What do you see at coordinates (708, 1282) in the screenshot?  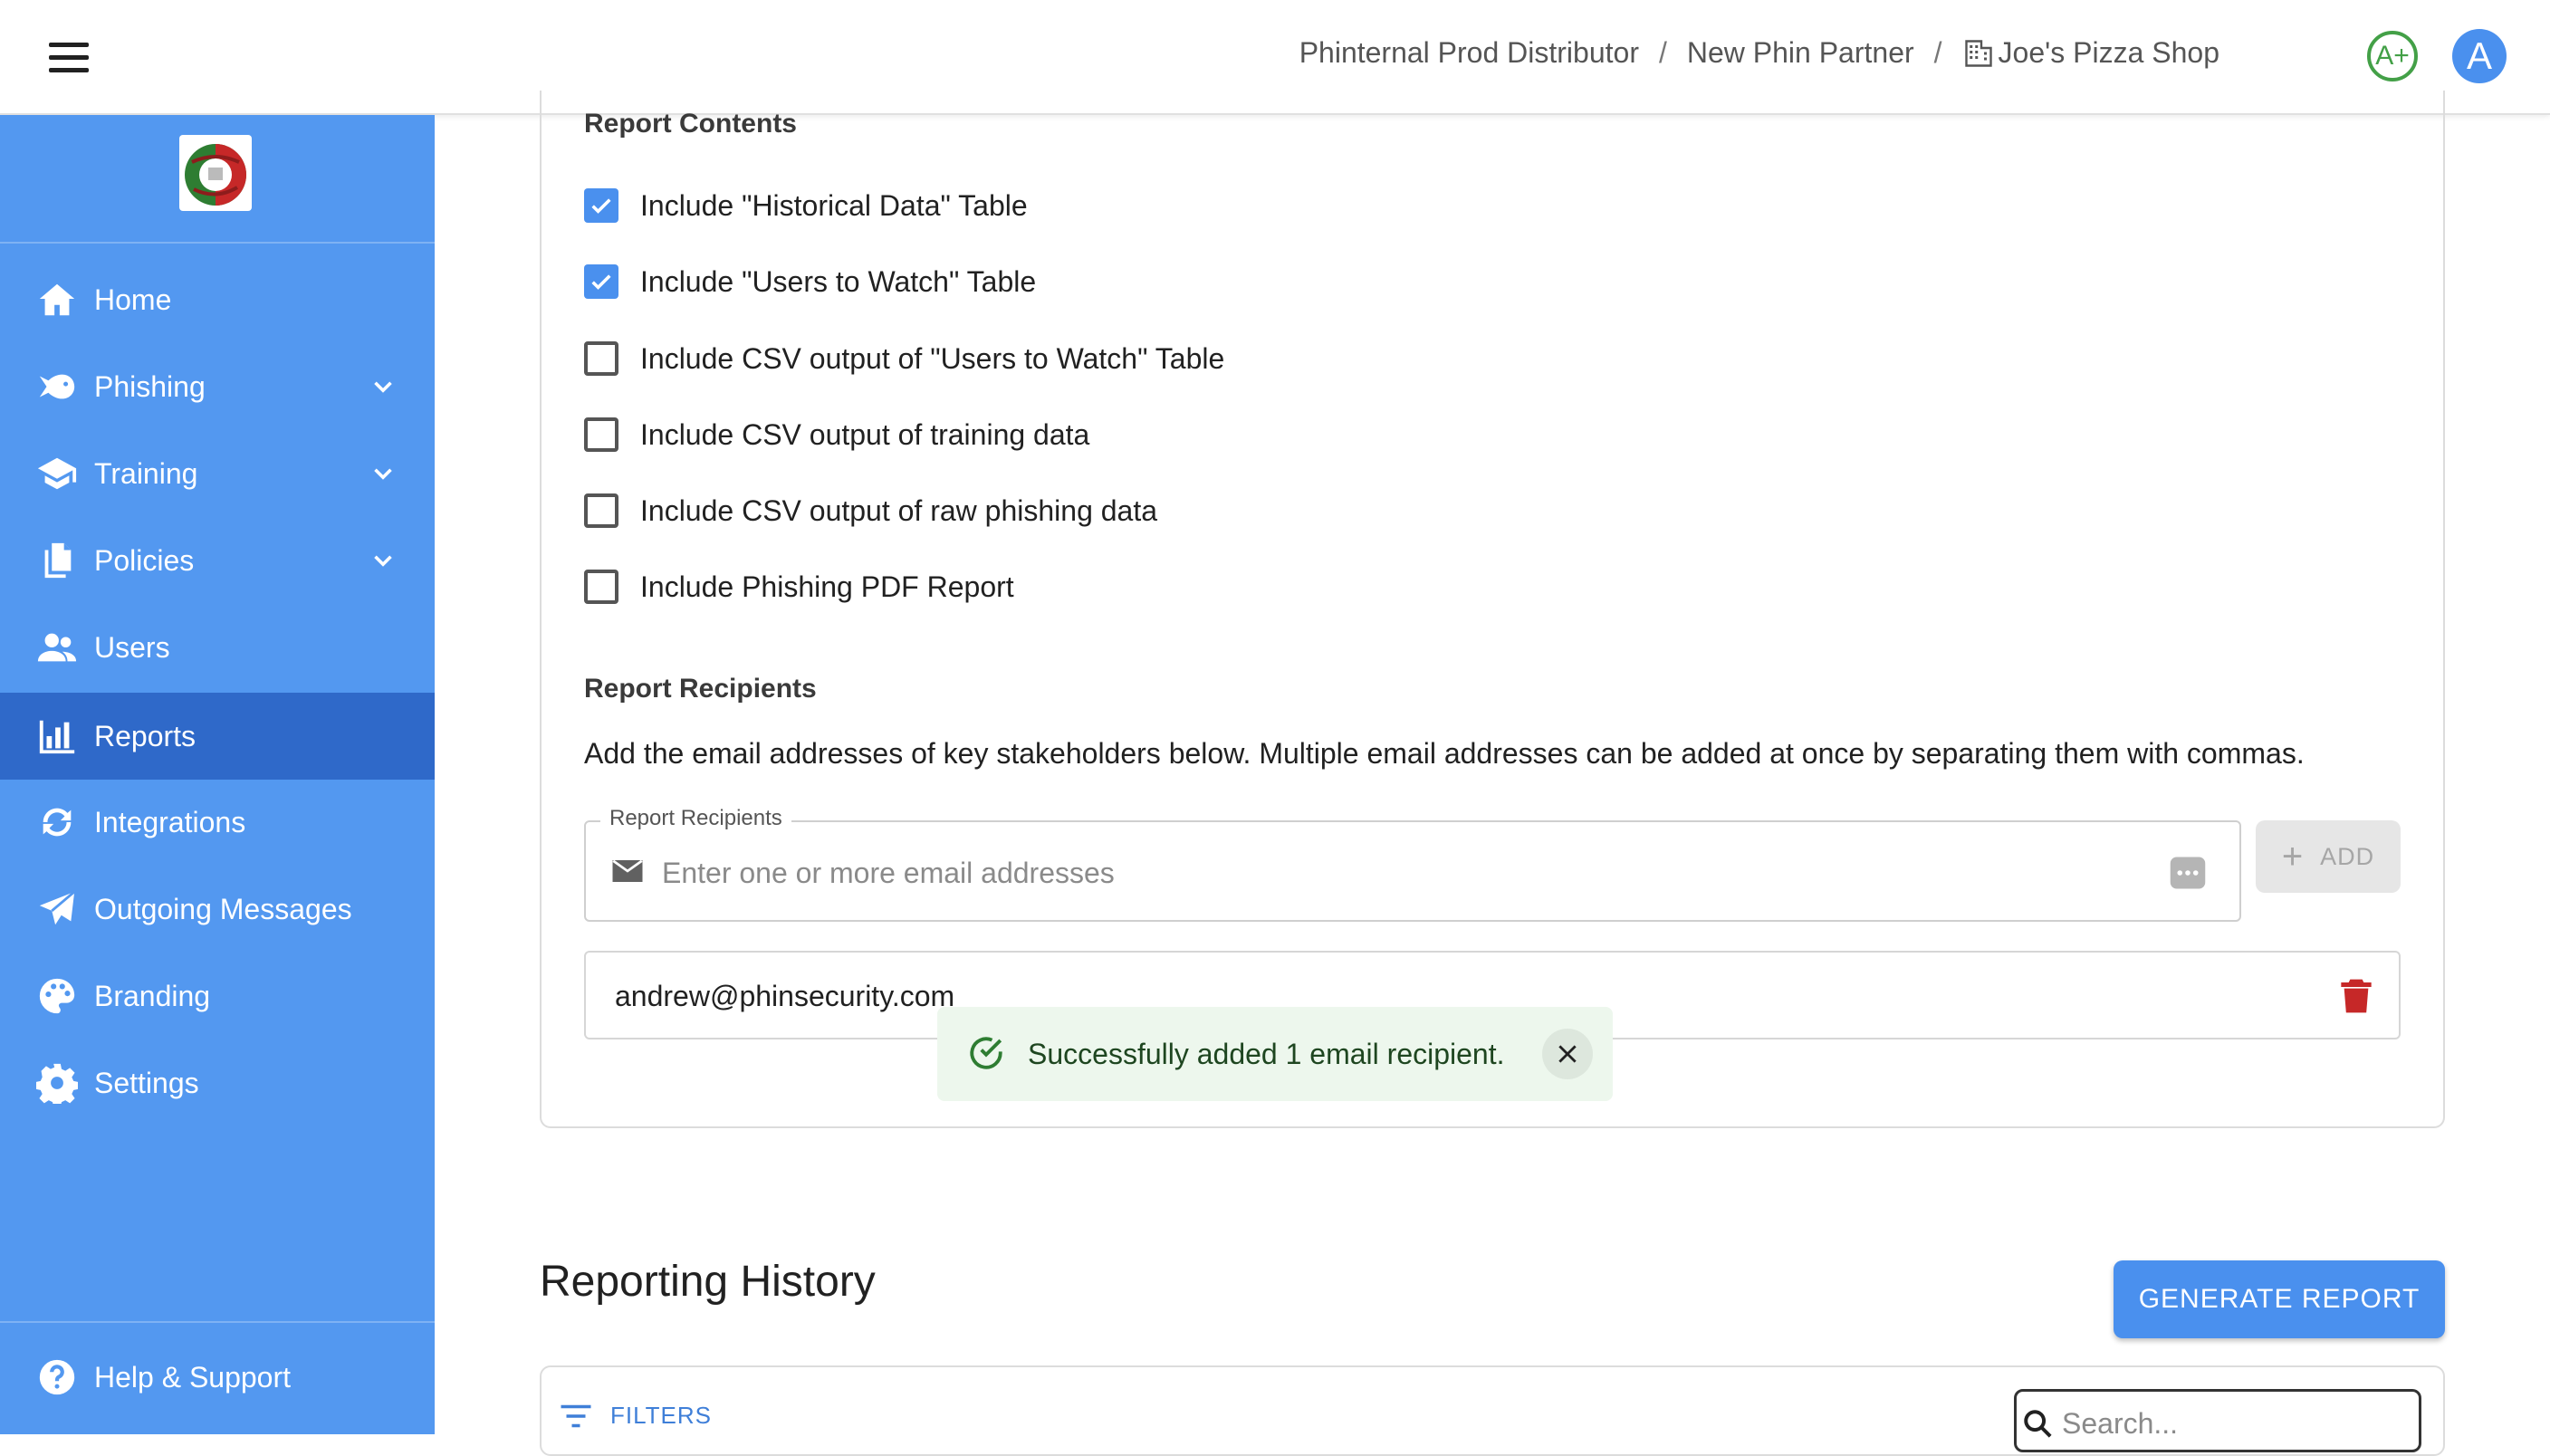 I see `reporting-history-title: Reporting History` at bounding box center [708, 1282].